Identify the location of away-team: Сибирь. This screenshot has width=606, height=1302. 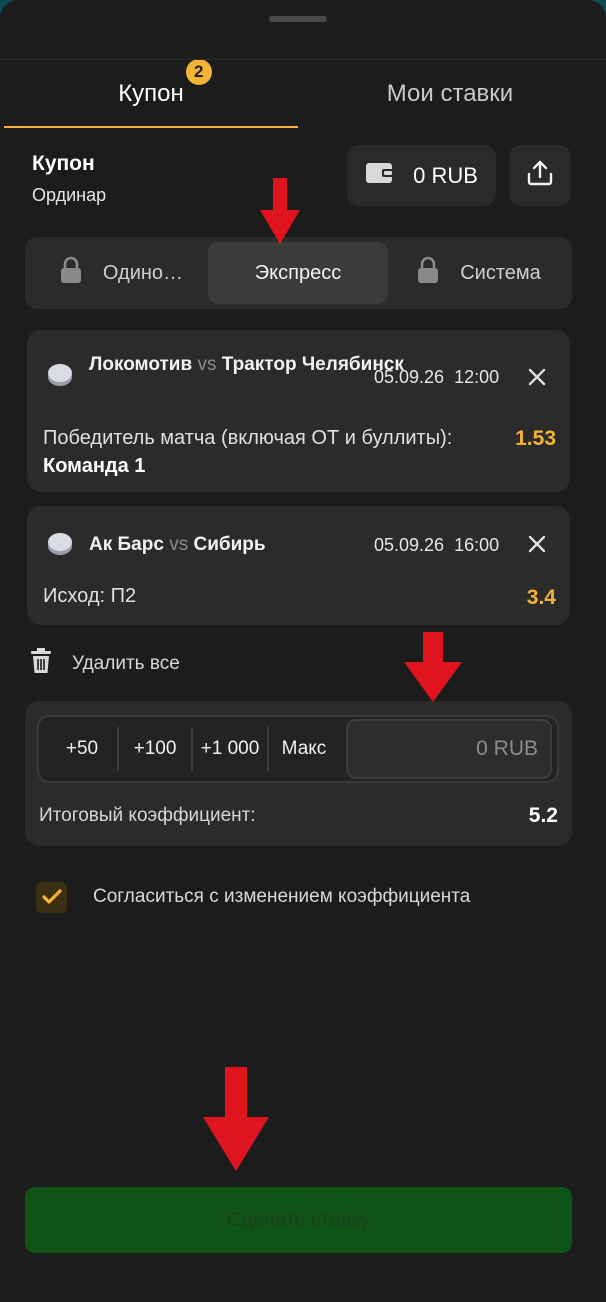
(229, 544).